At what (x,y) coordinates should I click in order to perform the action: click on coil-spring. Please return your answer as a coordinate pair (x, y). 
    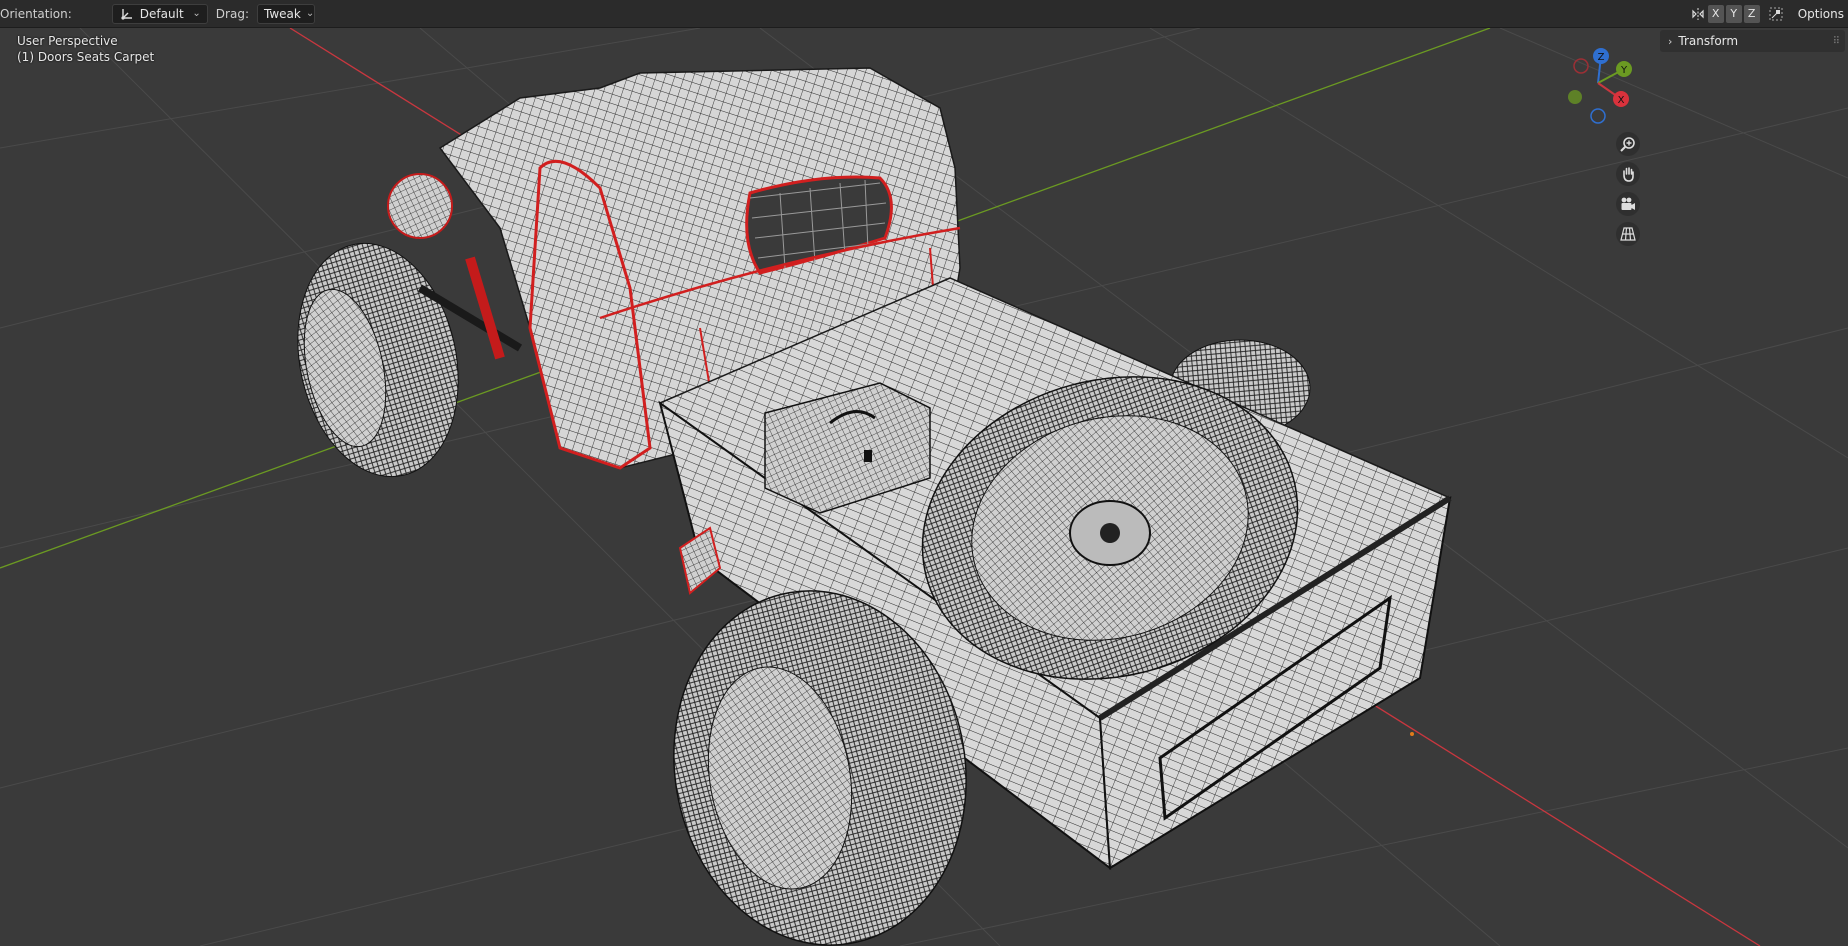
    Looking at the image, I should click on (485, 308).